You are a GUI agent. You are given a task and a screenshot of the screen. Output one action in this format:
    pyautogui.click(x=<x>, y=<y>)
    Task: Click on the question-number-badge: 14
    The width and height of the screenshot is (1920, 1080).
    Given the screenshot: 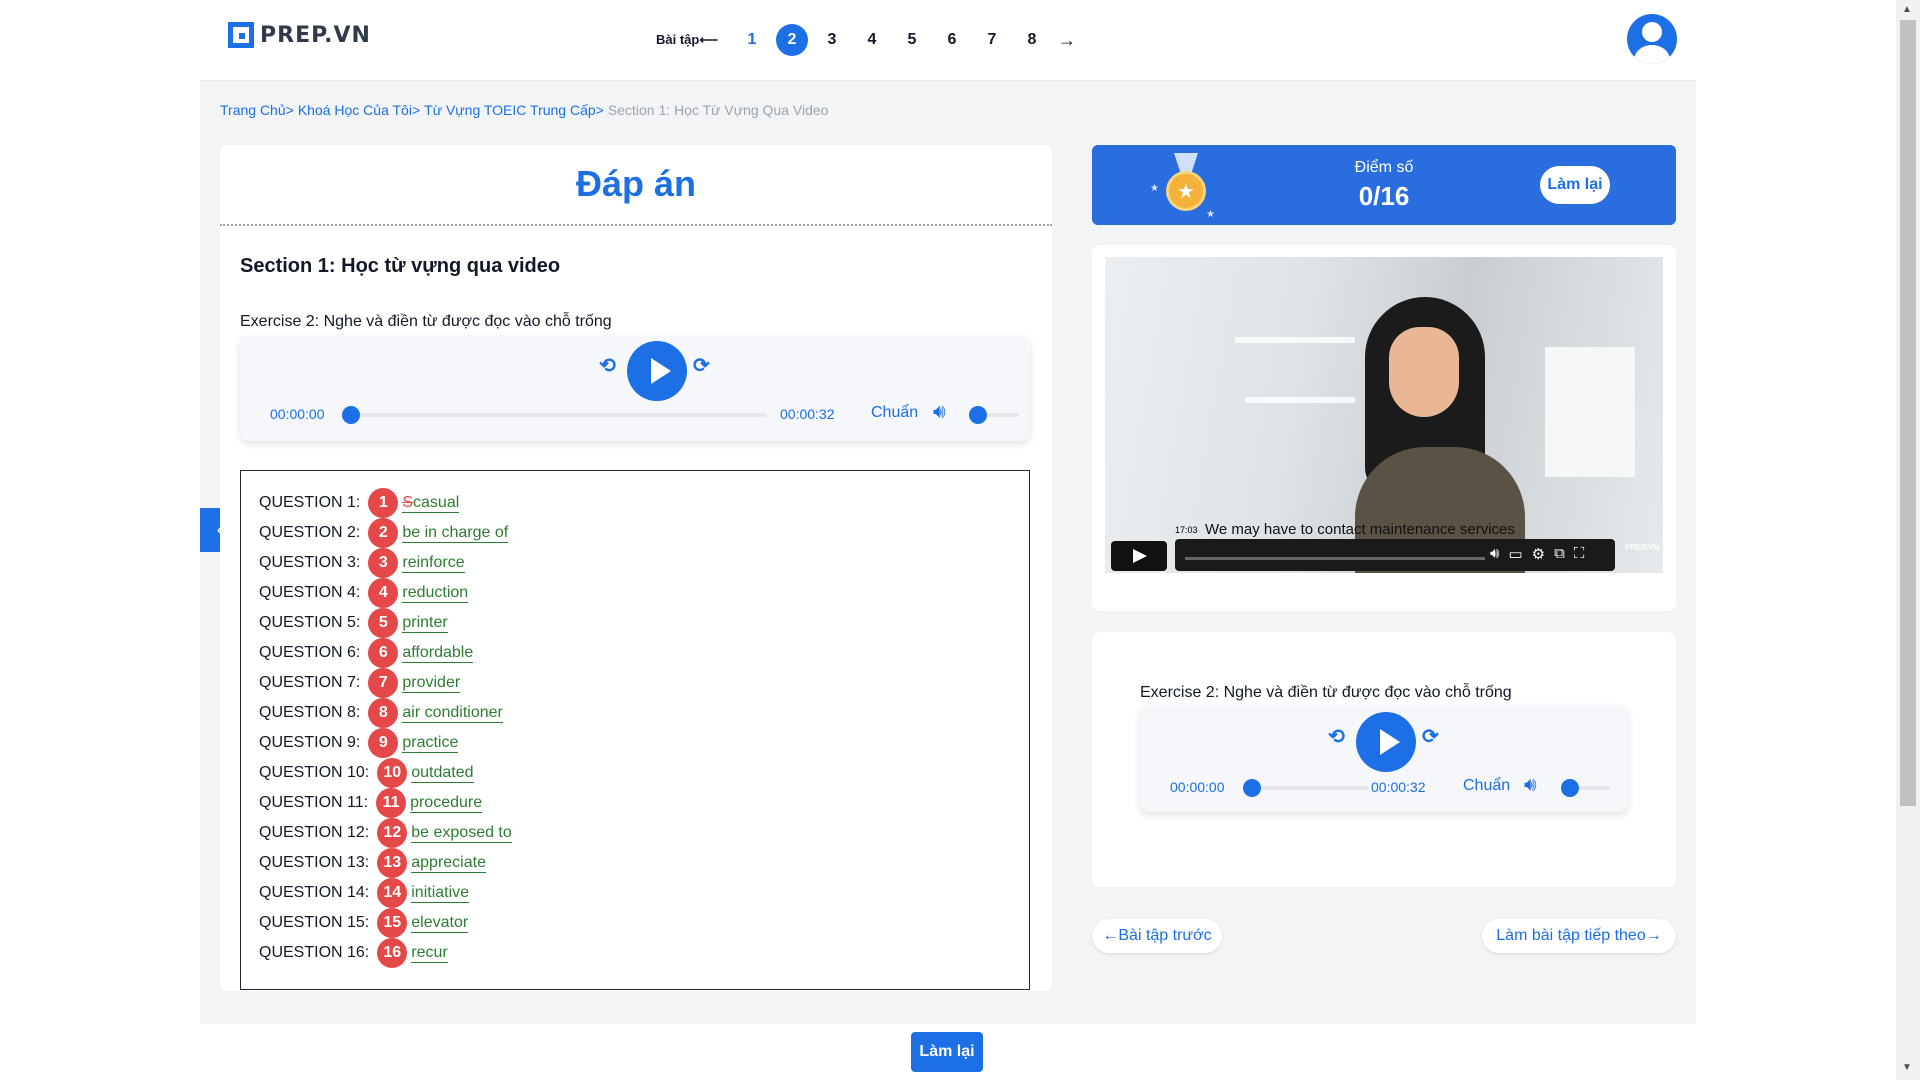 What is the action you would take?
    pyautogui.click(x=392, y=893)
    